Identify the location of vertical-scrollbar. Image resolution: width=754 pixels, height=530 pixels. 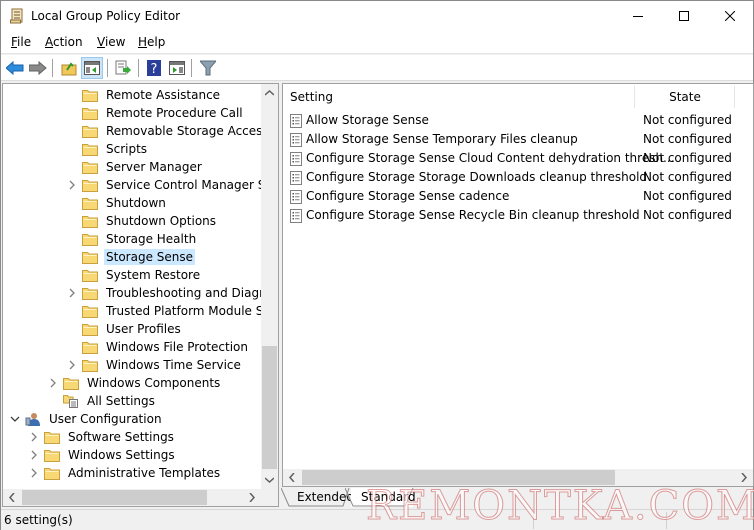
(269, 286).